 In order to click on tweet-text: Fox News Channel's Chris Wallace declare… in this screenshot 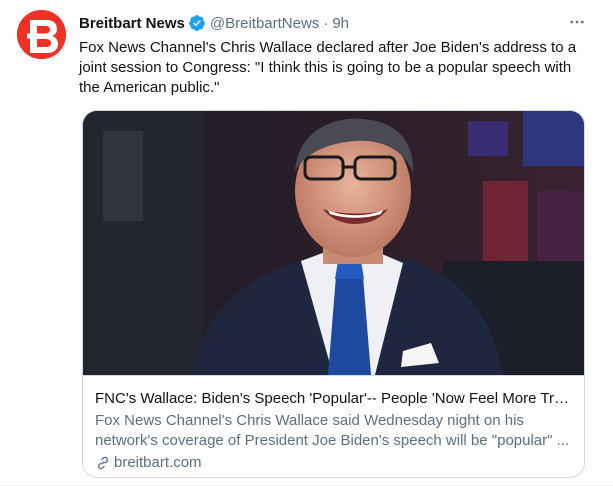, I will do `click(328, 67)`.